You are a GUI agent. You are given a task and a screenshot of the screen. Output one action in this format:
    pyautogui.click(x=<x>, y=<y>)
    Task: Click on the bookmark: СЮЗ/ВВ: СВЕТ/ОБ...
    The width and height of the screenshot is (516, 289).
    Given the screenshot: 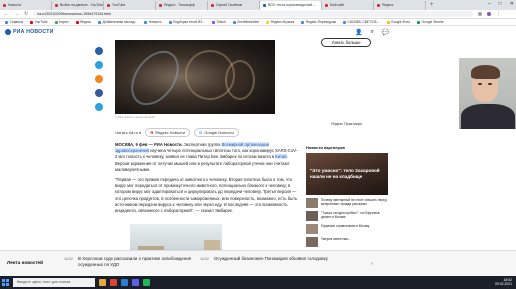 What is the action you would take?
    pyautogui.click(x=361, y=22)
    